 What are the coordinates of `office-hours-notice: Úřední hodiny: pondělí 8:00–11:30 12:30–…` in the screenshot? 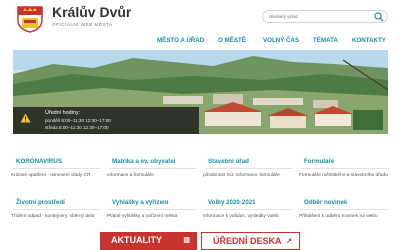 It's located at (106, 120).